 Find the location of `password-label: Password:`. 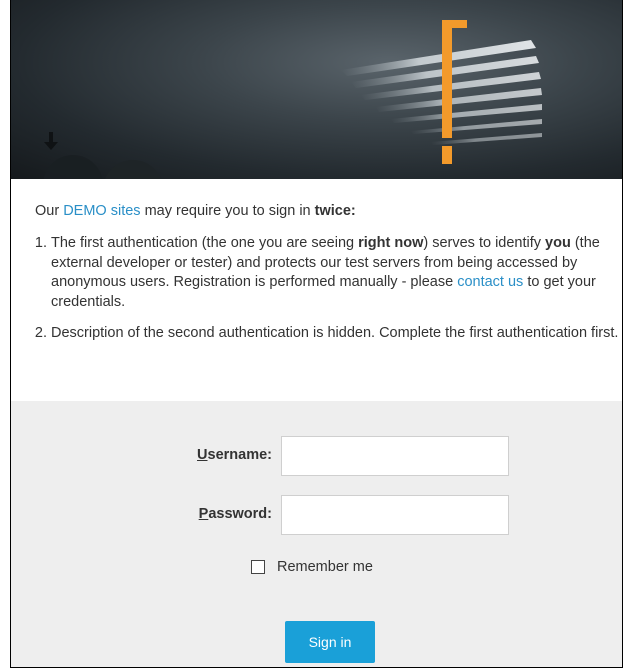

password-label: Password: is located at coordinates (235, 514).